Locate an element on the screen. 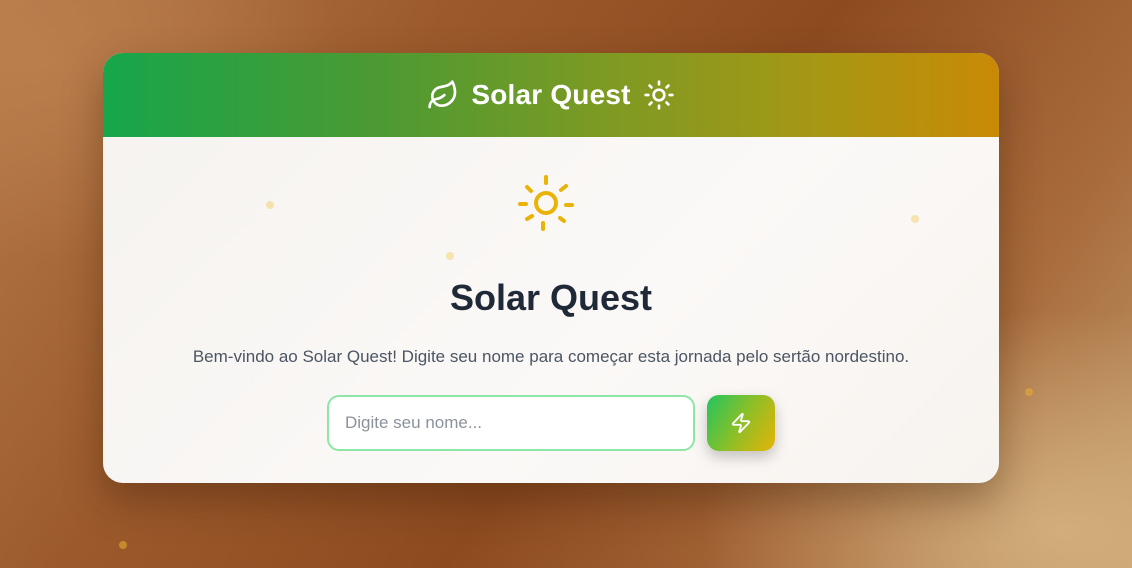 This screenshot has width=1132, height=568. lightning-icon is located at coordinates (741, 423).